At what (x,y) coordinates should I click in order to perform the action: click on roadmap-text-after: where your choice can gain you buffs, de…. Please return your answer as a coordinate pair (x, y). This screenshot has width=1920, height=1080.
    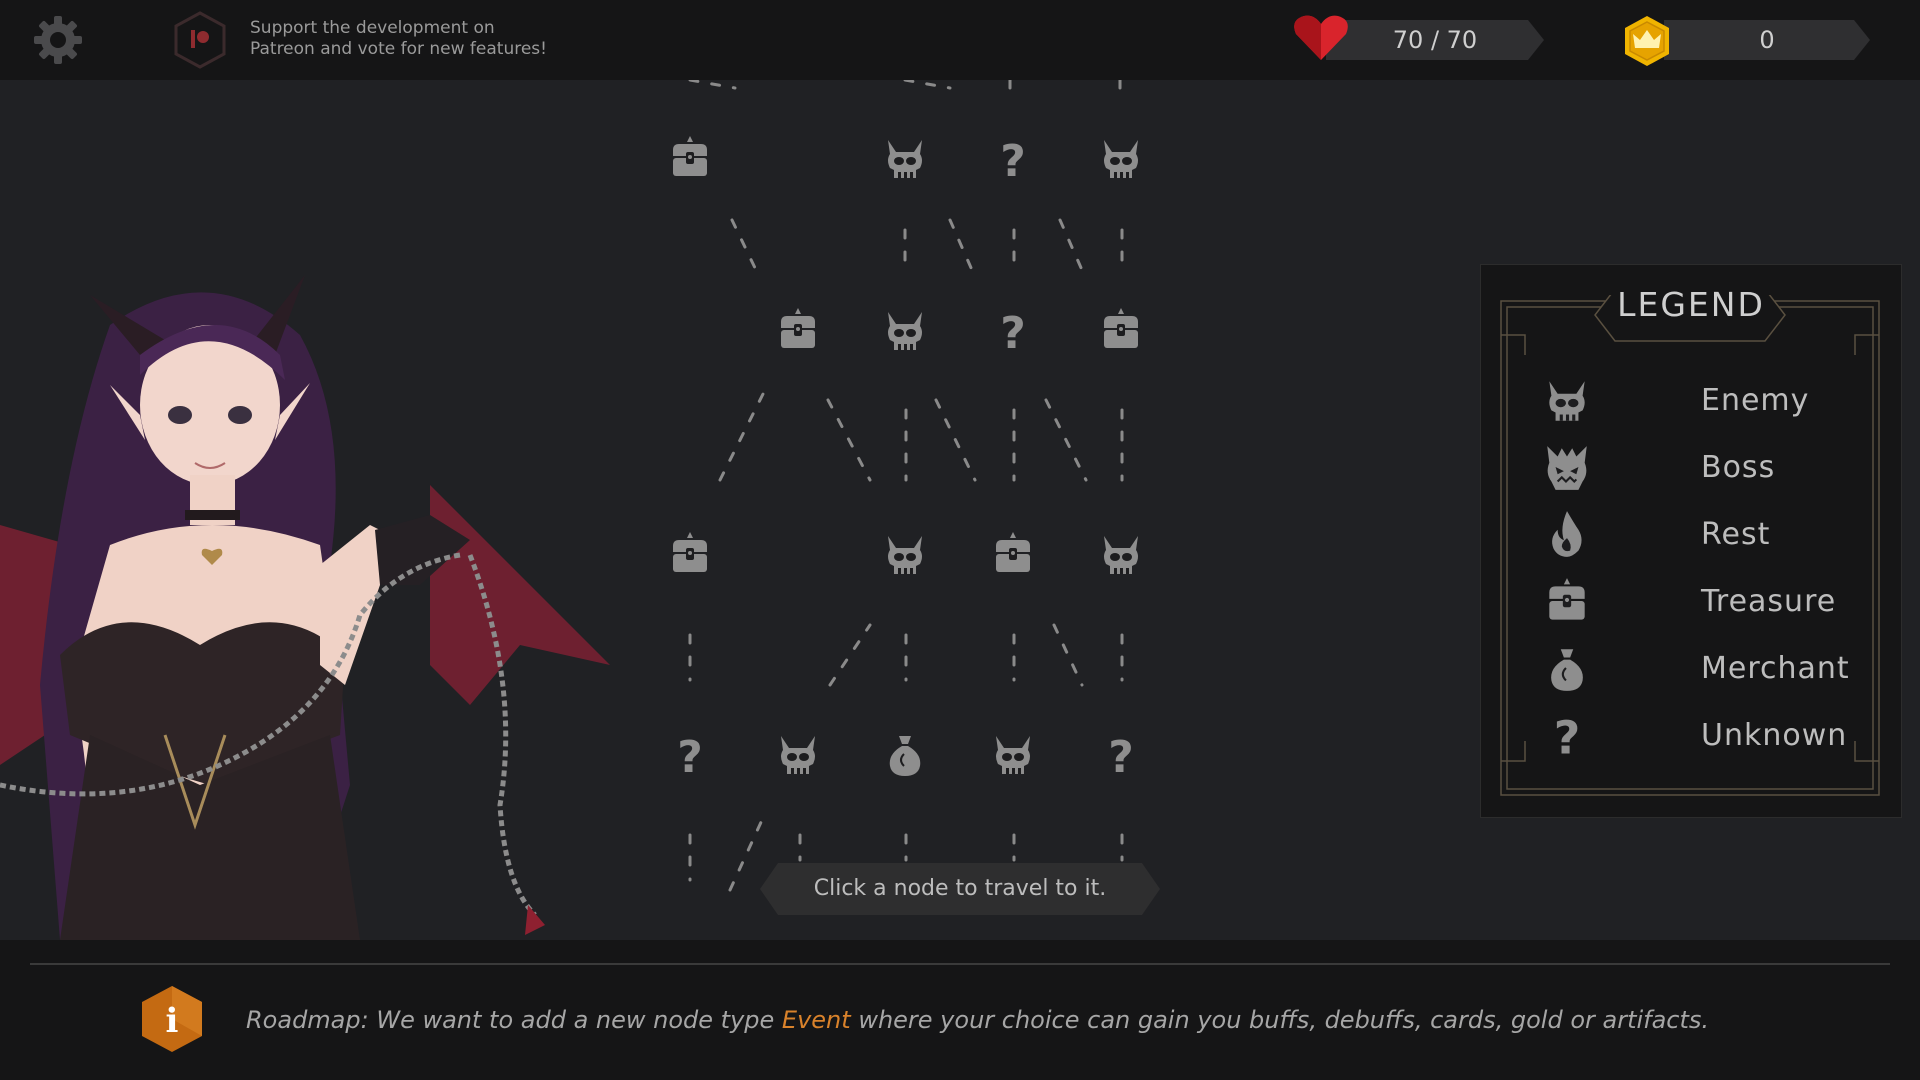
    Looking at the image, I should click on (1280, 1020).